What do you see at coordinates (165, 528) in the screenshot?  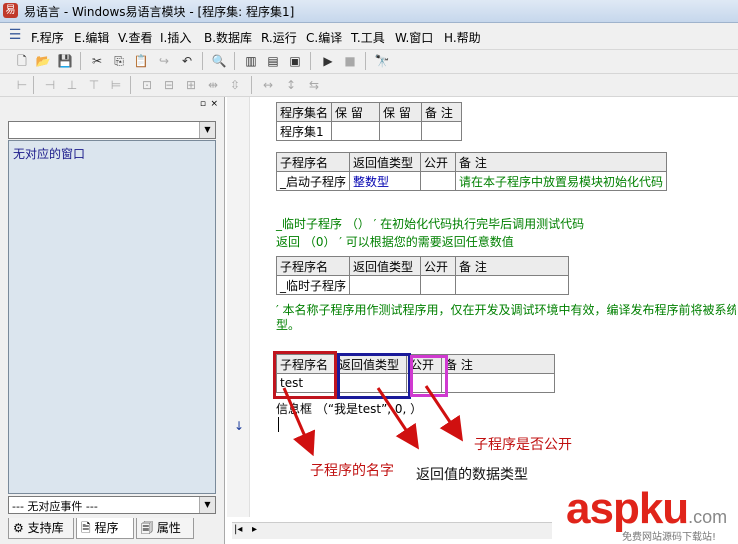 I see `tab-properties: 🗐 属性` at bounding box center [165, 528].